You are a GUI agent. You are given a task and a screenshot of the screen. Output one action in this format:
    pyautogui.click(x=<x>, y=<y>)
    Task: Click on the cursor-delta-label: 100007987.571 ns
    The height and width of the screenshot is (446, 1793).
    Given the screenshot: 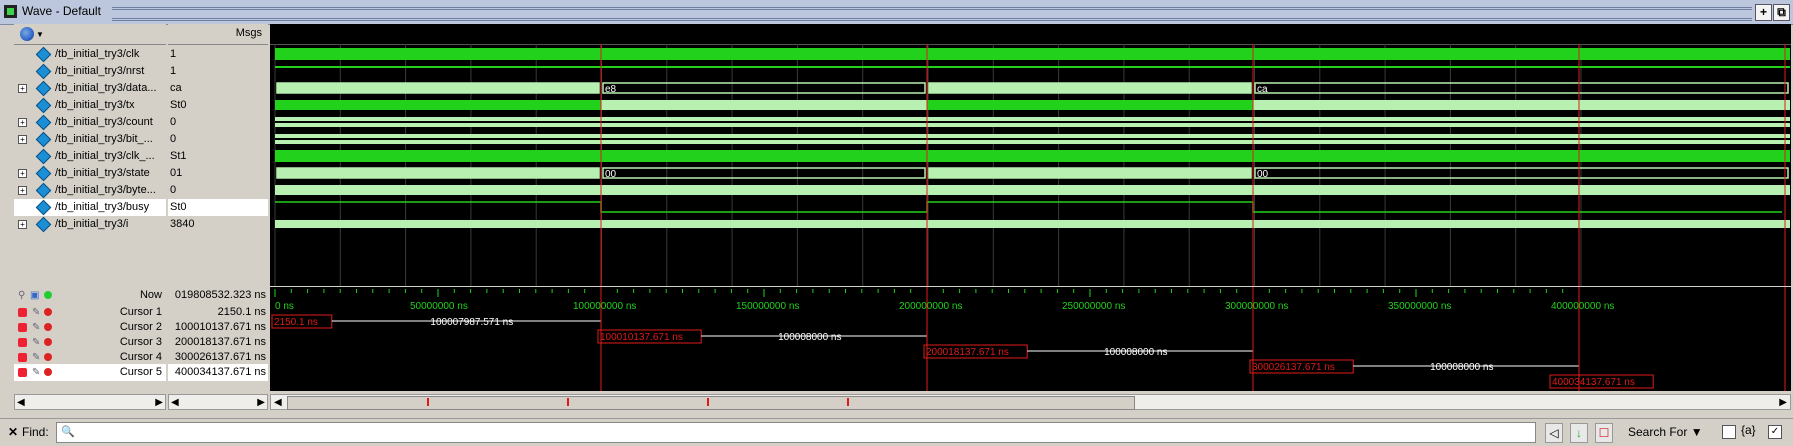 What is the action you would take?
    pyautogui.click(x=471, y=322)
    